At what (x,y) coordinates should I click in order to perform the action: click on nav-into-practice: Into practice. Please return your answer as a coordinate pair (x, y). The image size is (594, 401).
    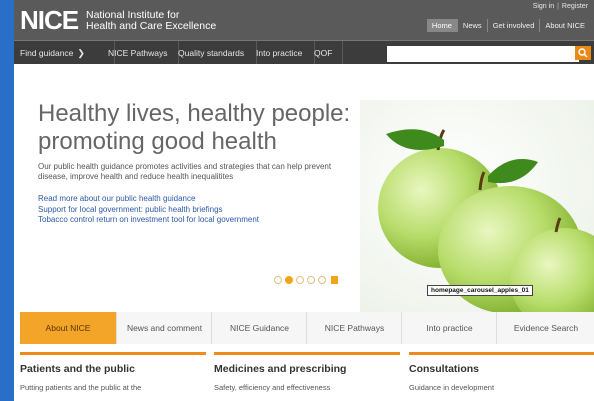
    Looking at the image, I should click on (282, 53).